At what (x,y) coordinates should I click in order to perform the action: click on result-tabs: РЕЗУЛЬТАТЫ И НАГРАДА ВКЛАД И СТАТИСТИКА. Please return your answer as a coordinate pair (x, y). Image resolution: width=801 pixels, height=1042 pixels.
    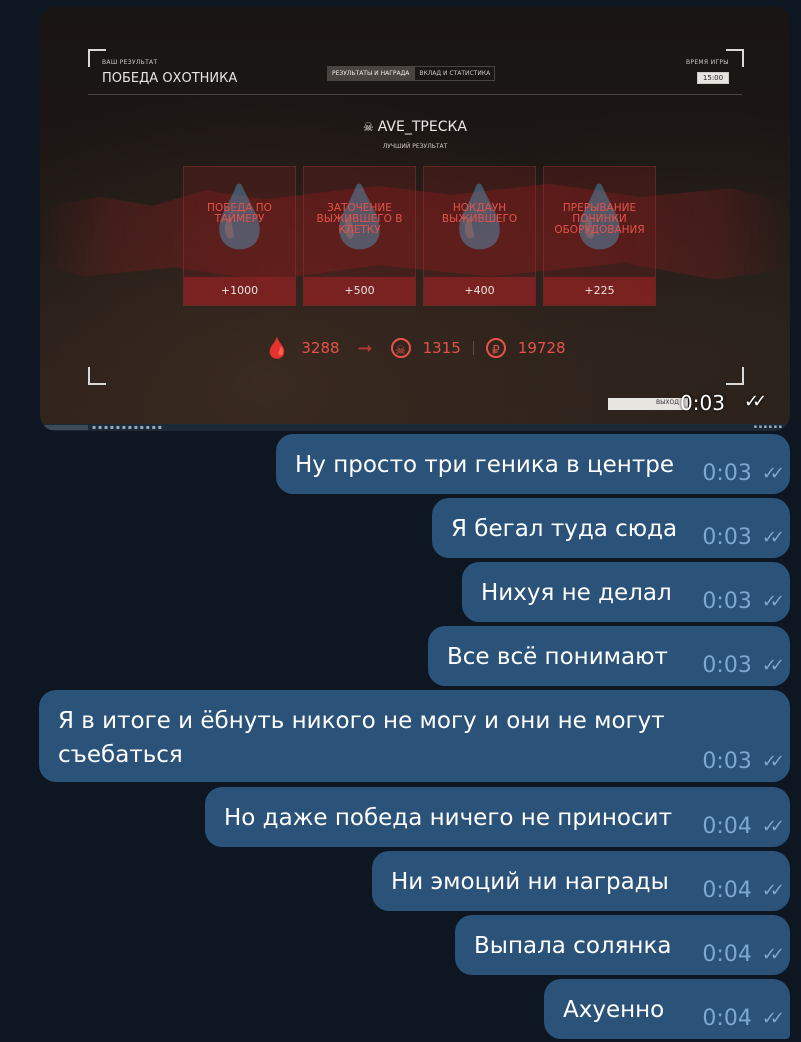
    Looking at the image, I should click on (411, 73).